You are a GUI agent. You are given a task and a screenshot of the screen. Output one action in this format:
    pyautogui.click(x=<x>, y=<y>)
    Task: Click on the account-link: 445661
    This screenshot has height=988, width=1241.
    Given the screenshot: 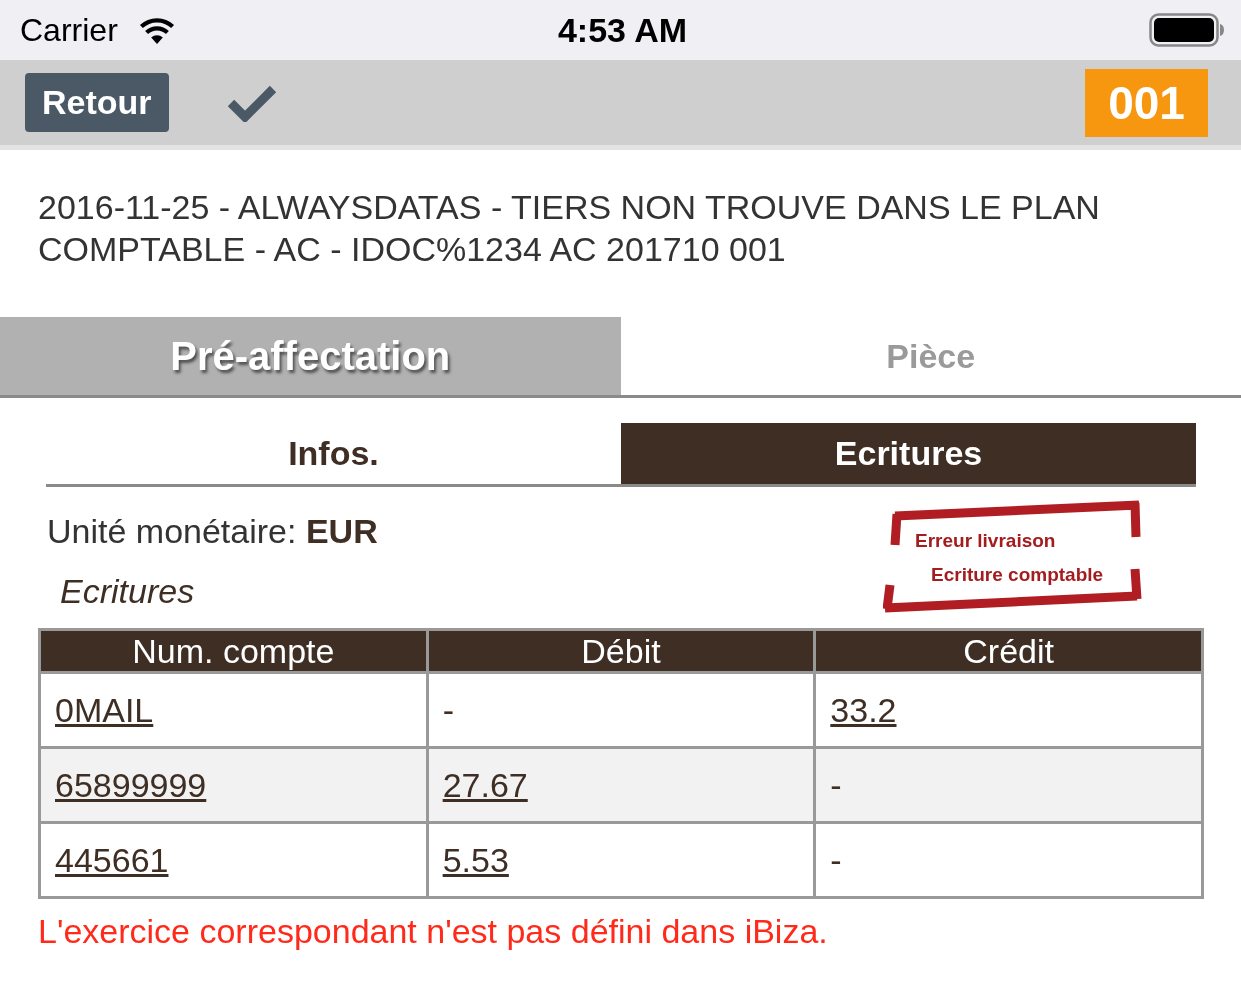 What is the action you would take?
    pyautogui.click(x=112, y=859)
    